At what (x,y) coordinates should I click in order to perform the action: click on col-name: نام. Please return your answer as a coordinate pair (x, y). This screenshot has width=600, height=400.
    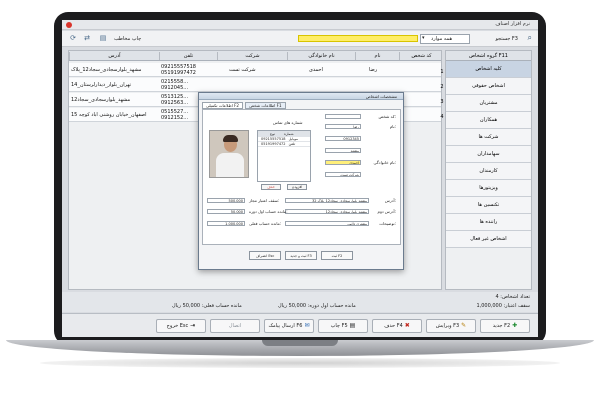
    Looking at the image, I should click on (377, 56).